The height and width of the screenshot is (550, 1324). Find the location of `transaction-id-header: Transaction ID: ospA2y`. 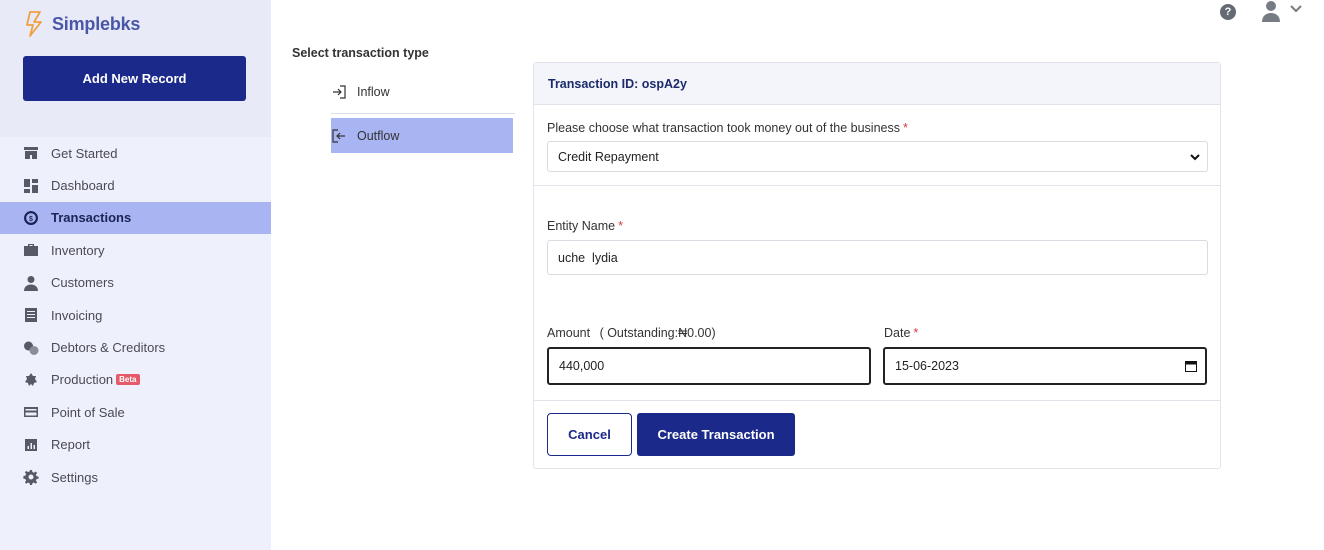

transaction-id-header: Transaction ID: ospA2y is located at coordinates (877, 84).